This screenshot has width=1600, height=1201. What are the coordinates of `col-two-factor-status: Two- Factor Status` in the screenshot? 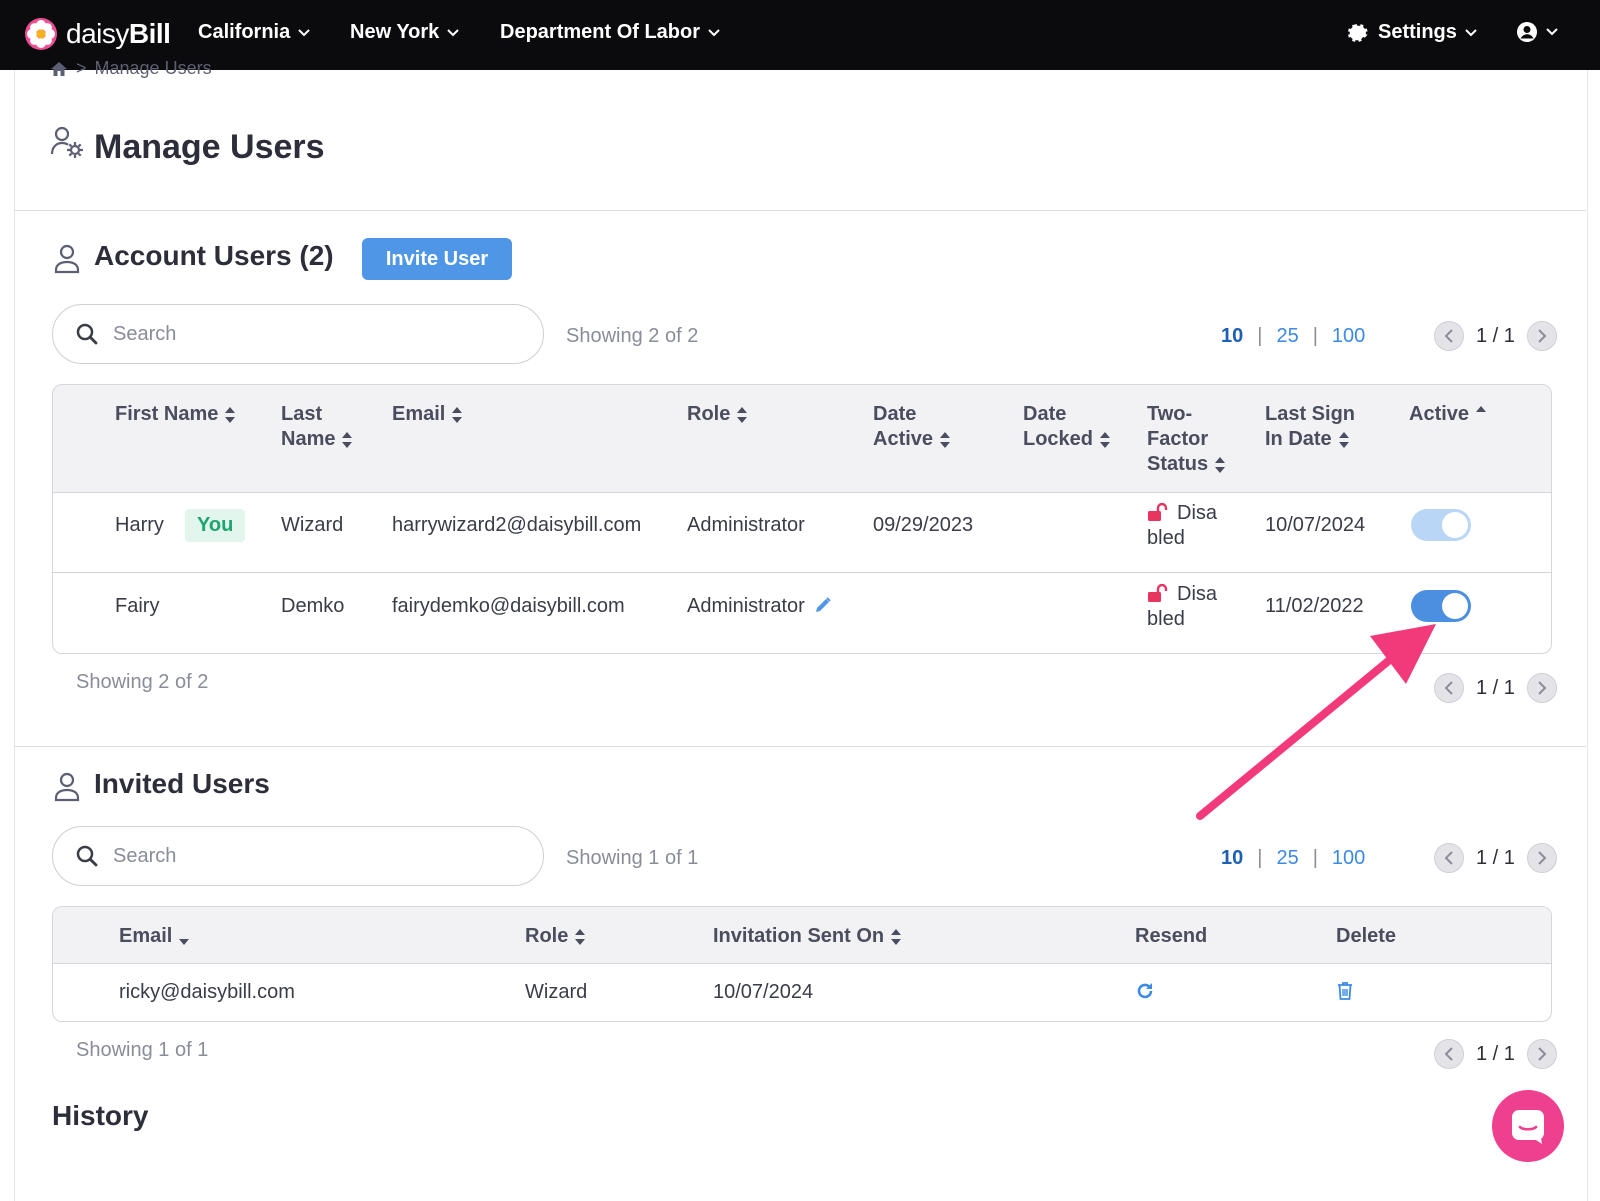 It's located at (1186, 439).